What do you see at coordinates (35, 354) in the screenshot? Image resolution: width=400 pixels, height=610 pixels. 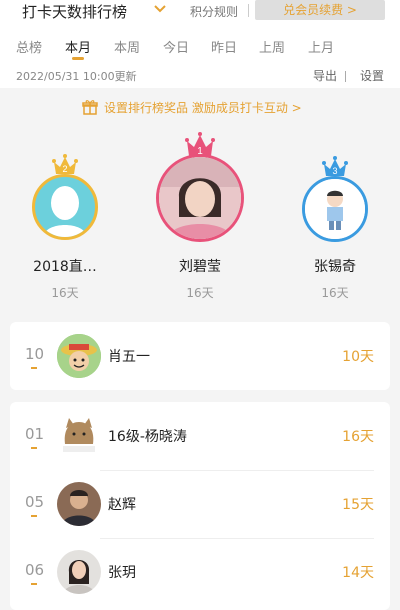 I see `rank-number: 10` at bounding box center [35, 354].